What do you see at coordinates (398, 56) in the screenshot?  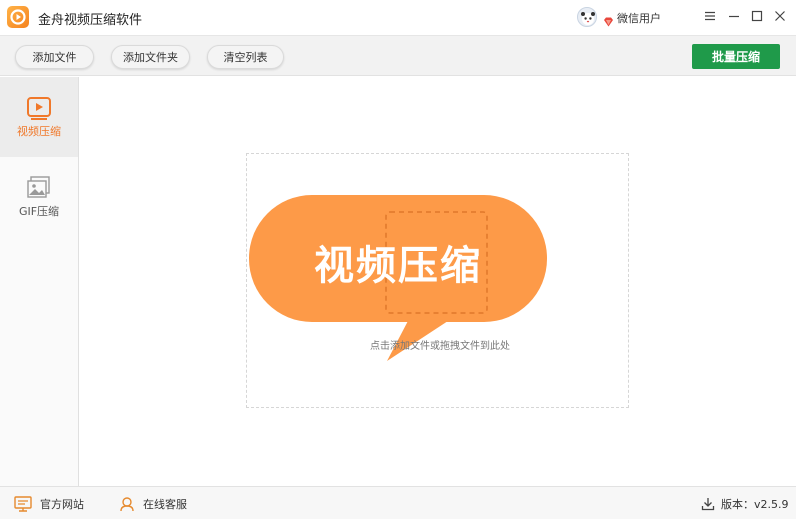 I see `toolbar: 添加文件 添加文件夹 清空列表 批量压缩` at bounding box center [398, 56].